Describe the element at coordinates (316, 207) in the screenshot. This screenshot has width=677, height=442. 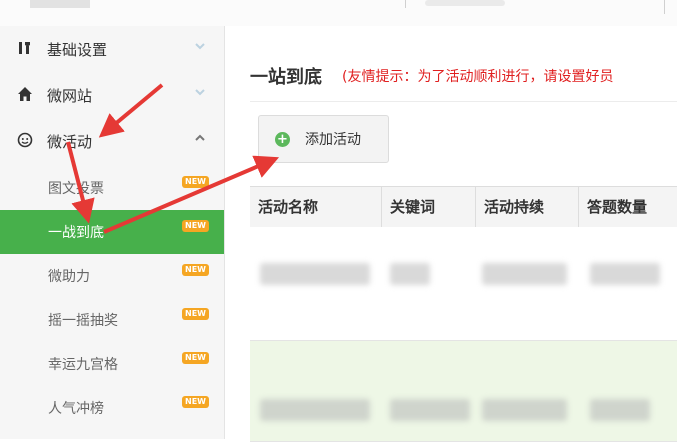
I see `column-header-name: 活动名称` at that location.